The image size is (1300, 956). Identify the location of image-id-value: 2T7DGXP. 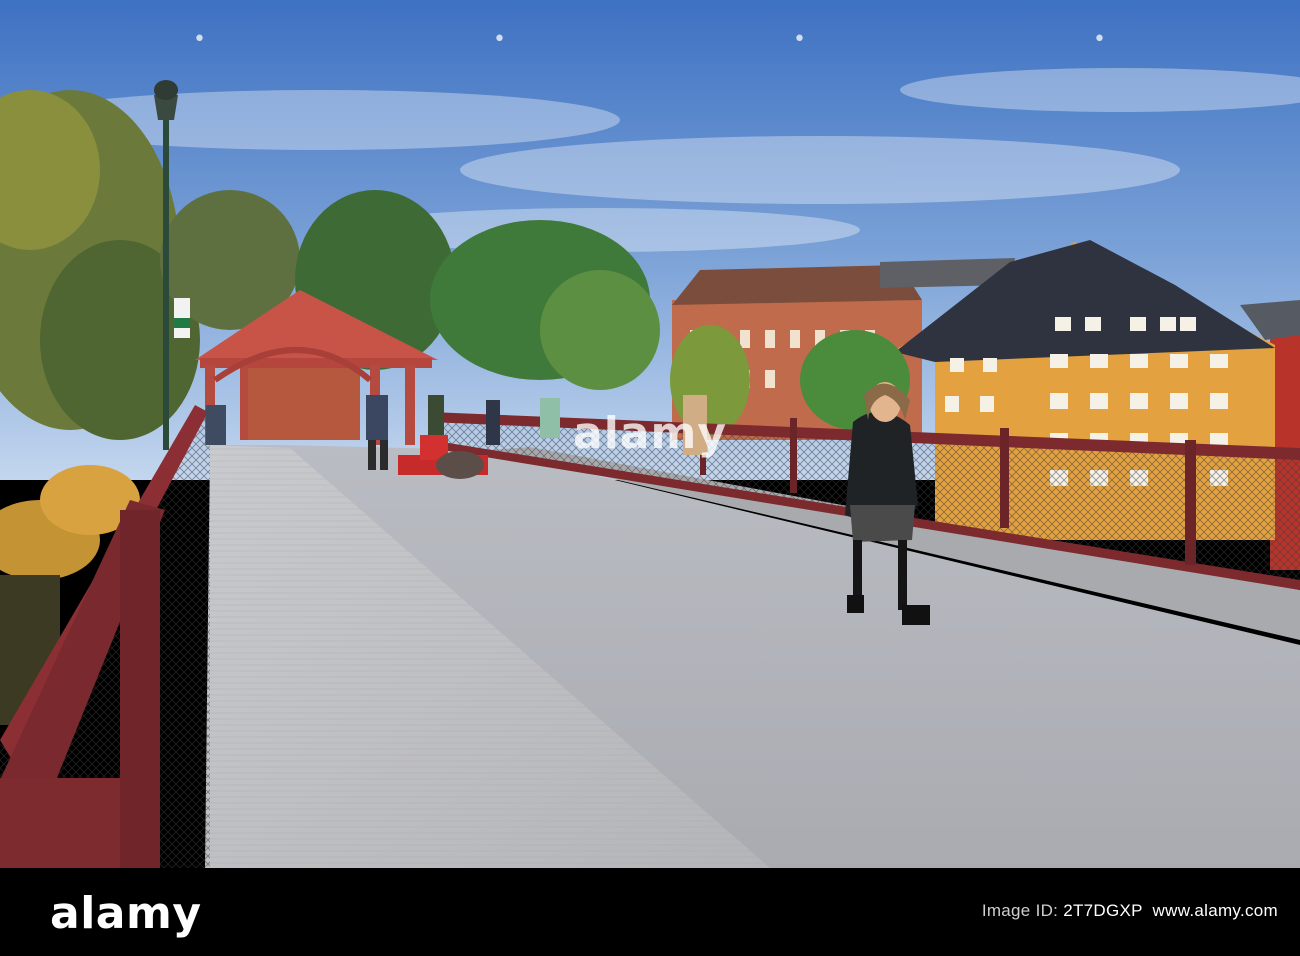
(1103, 910).